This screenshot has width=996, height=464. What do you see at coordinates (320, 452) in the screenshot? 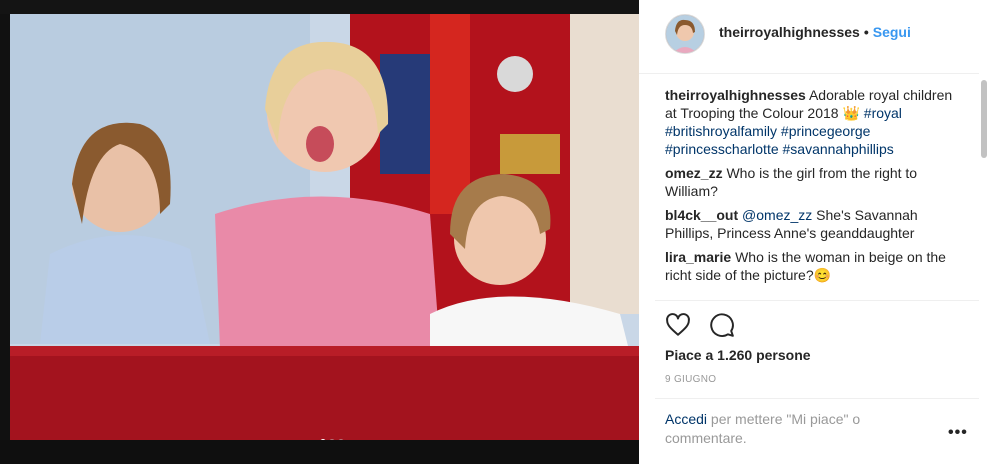
I see `bottom-bar` at bounding box center [320, 452].